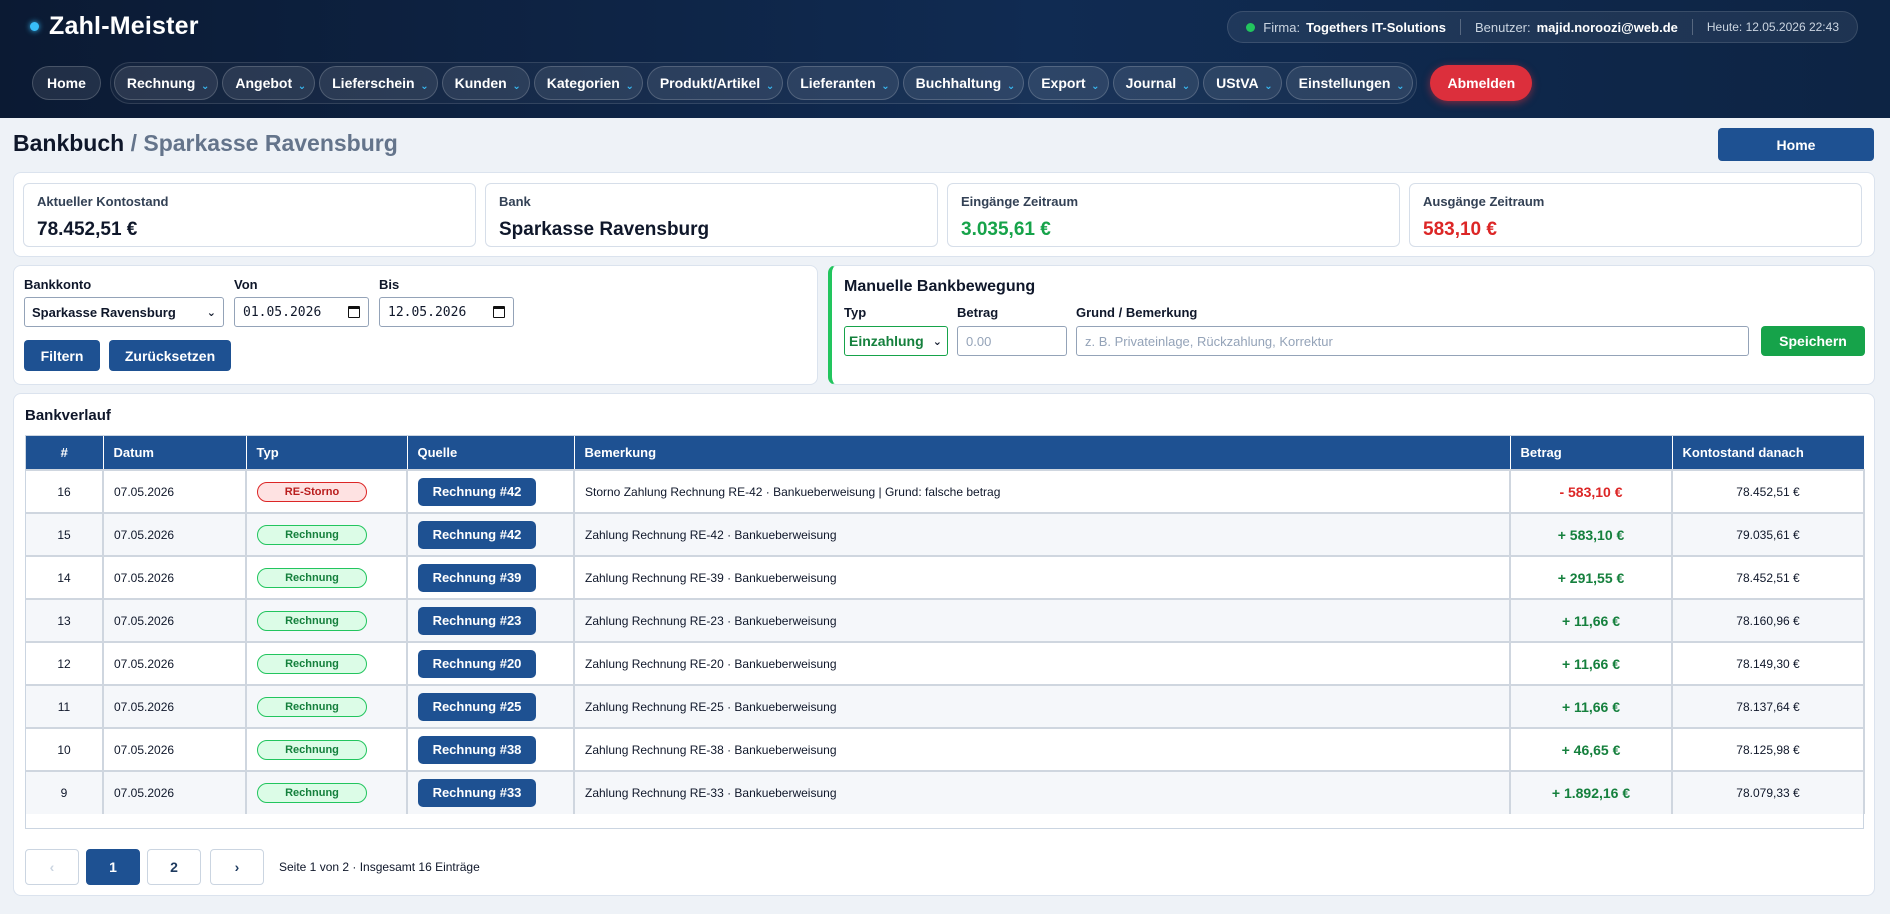  I want to click on column-header: Datum, so click(175, 453).